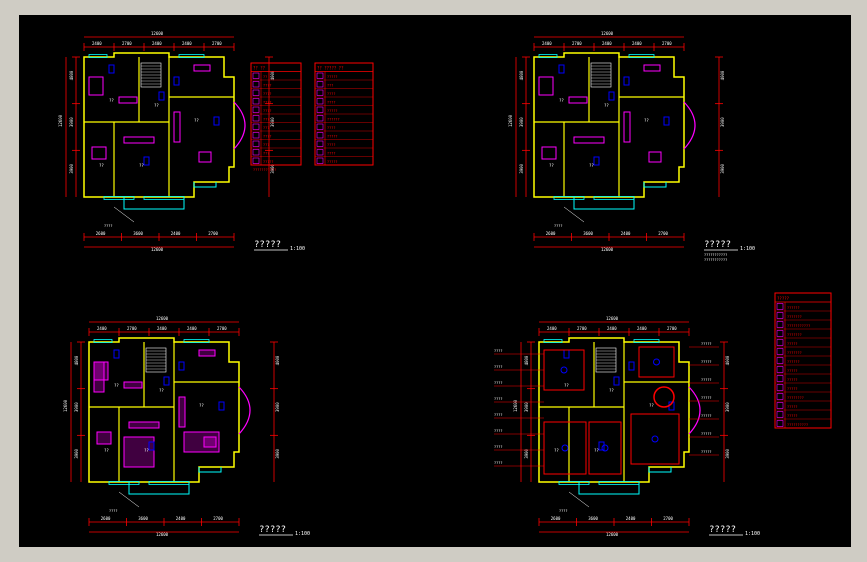 The width and height of the screenshot is (867, 562). What do you see at coordinates (181, 518) in the screenshot?
I see `dim-label-bottom-segment: 2400` at bounding box center [181, 518].